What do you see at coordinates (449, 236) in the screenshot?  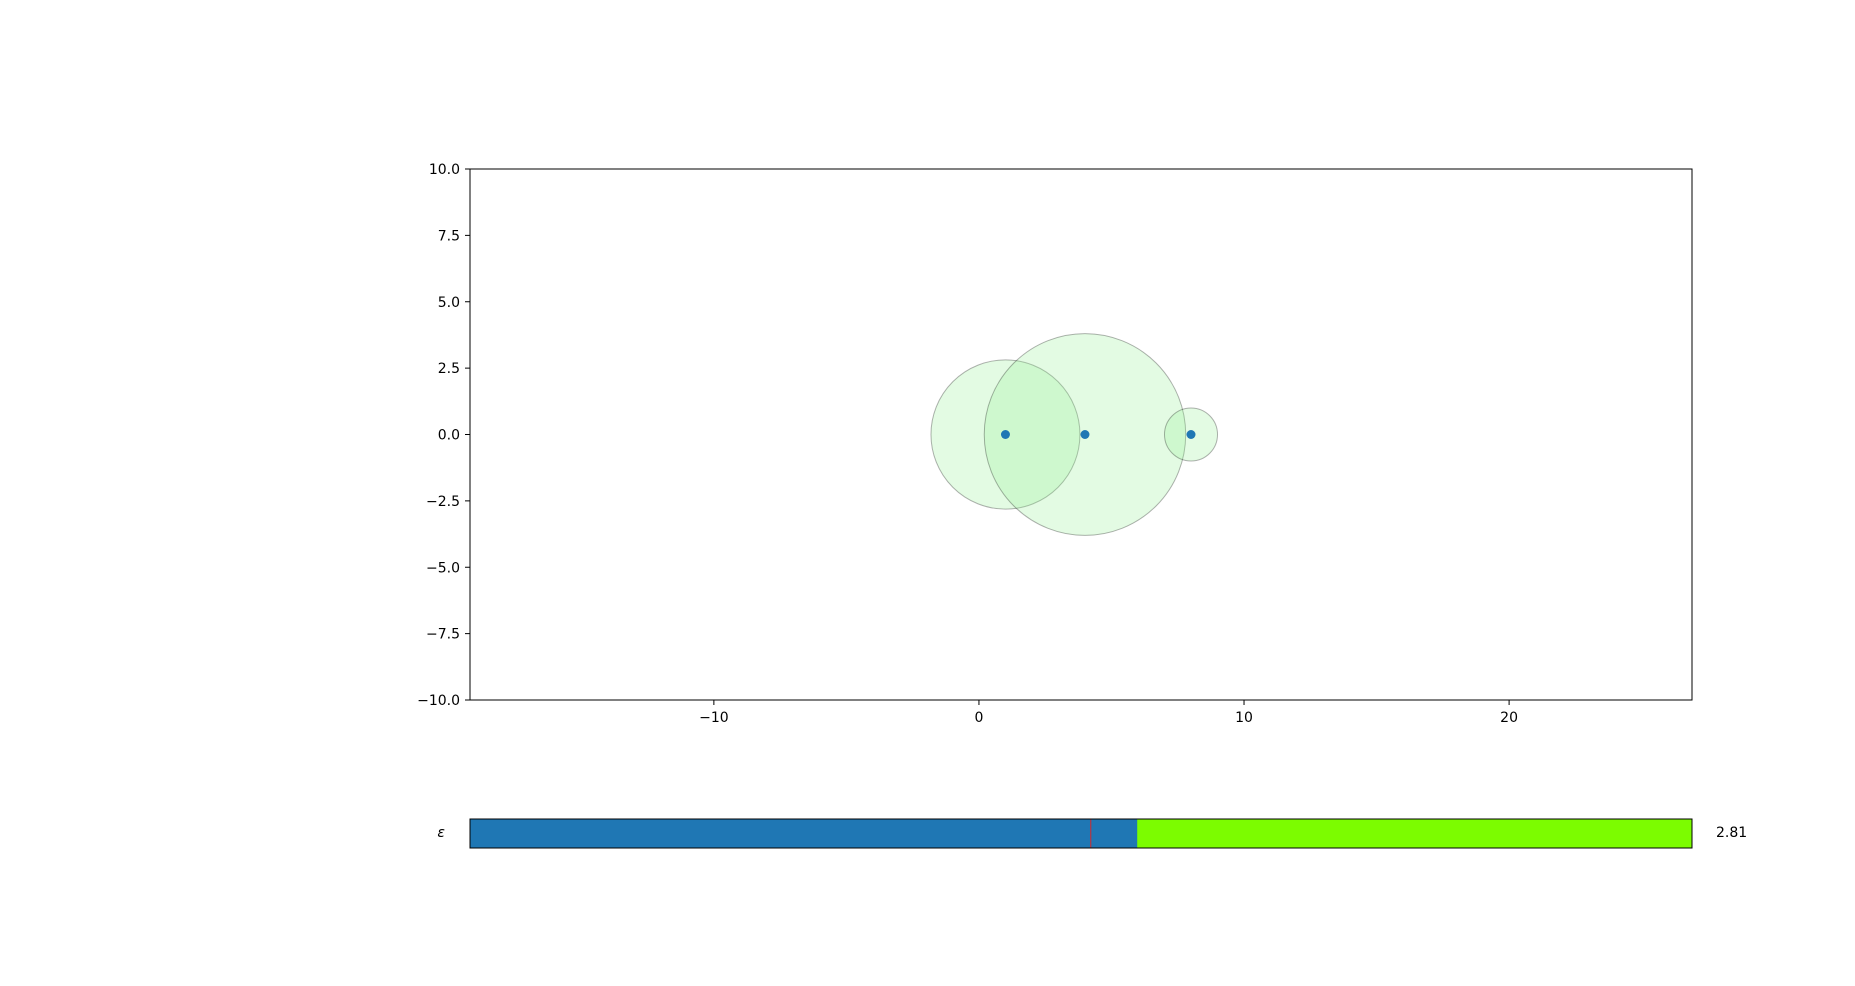 I see `y-tick-label: 7.5` at bounding box center [449, 236].